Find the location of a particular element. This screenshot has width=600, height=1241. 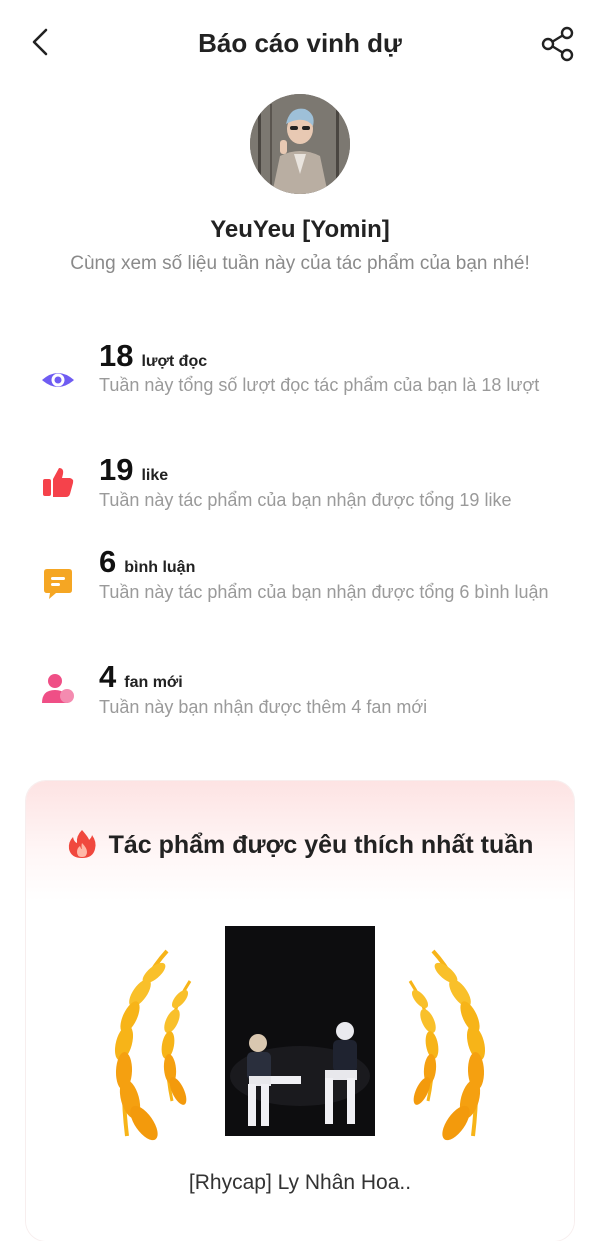

avatar-image is located at coordinates (300, 144).